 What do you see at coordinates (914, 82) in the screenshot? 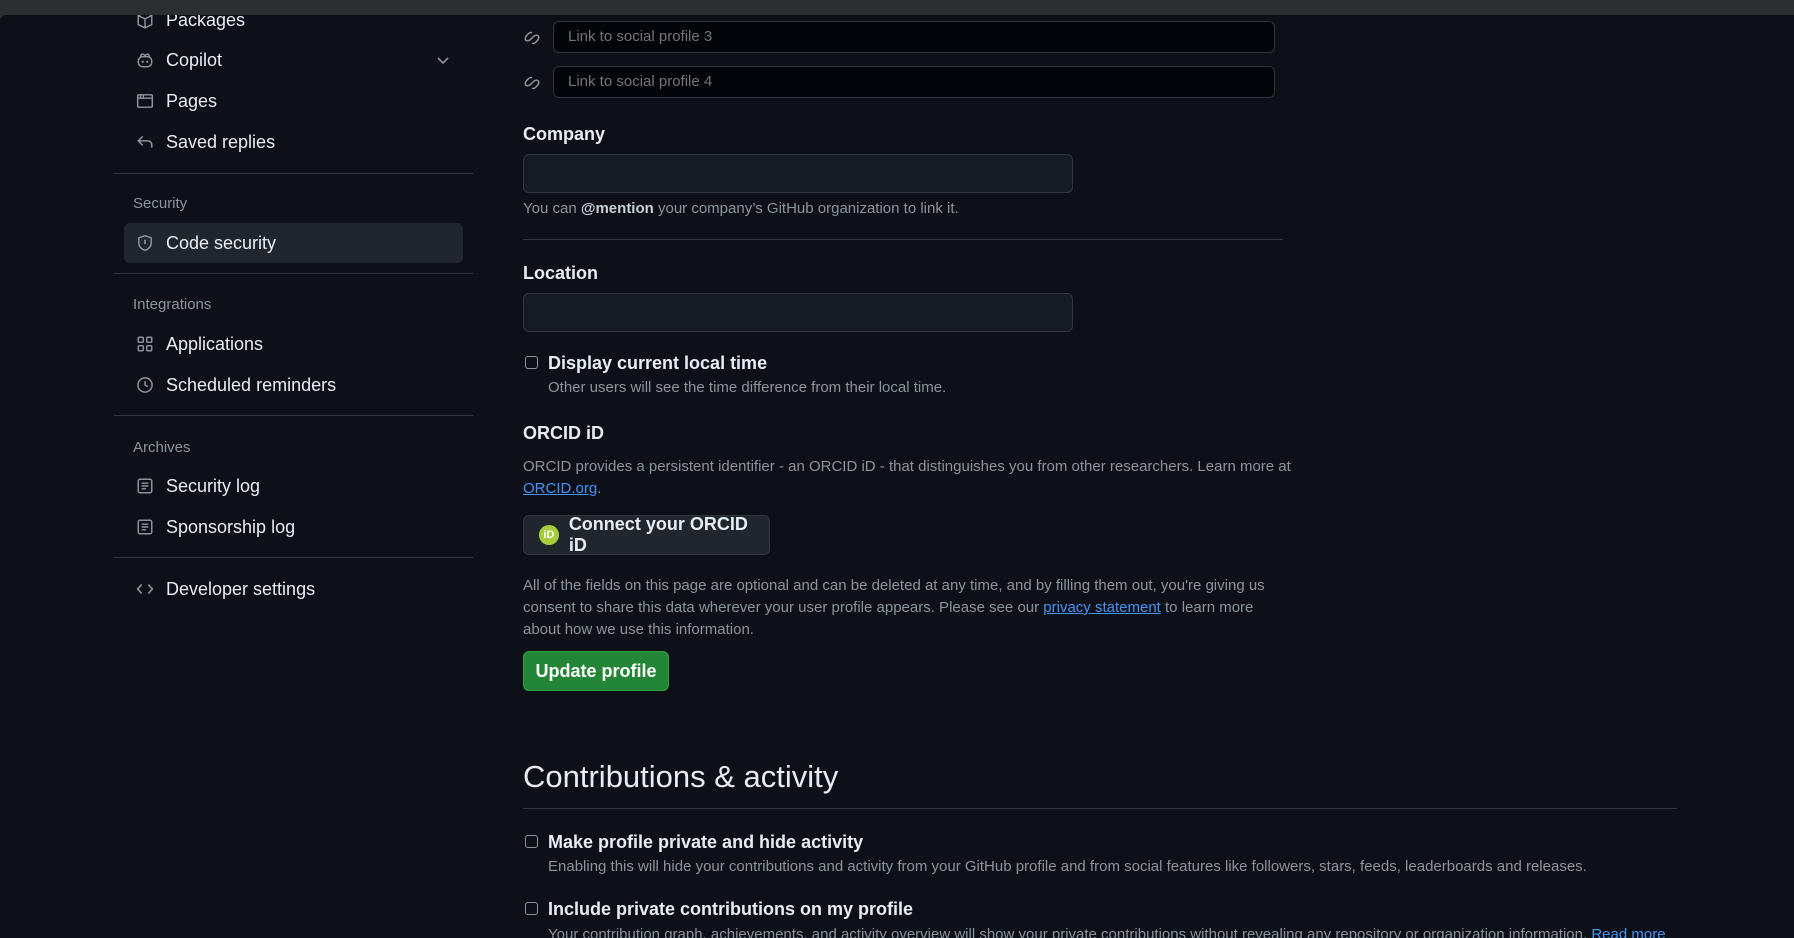
I see `social-profile-4-input` at bounding box center [914, 82].